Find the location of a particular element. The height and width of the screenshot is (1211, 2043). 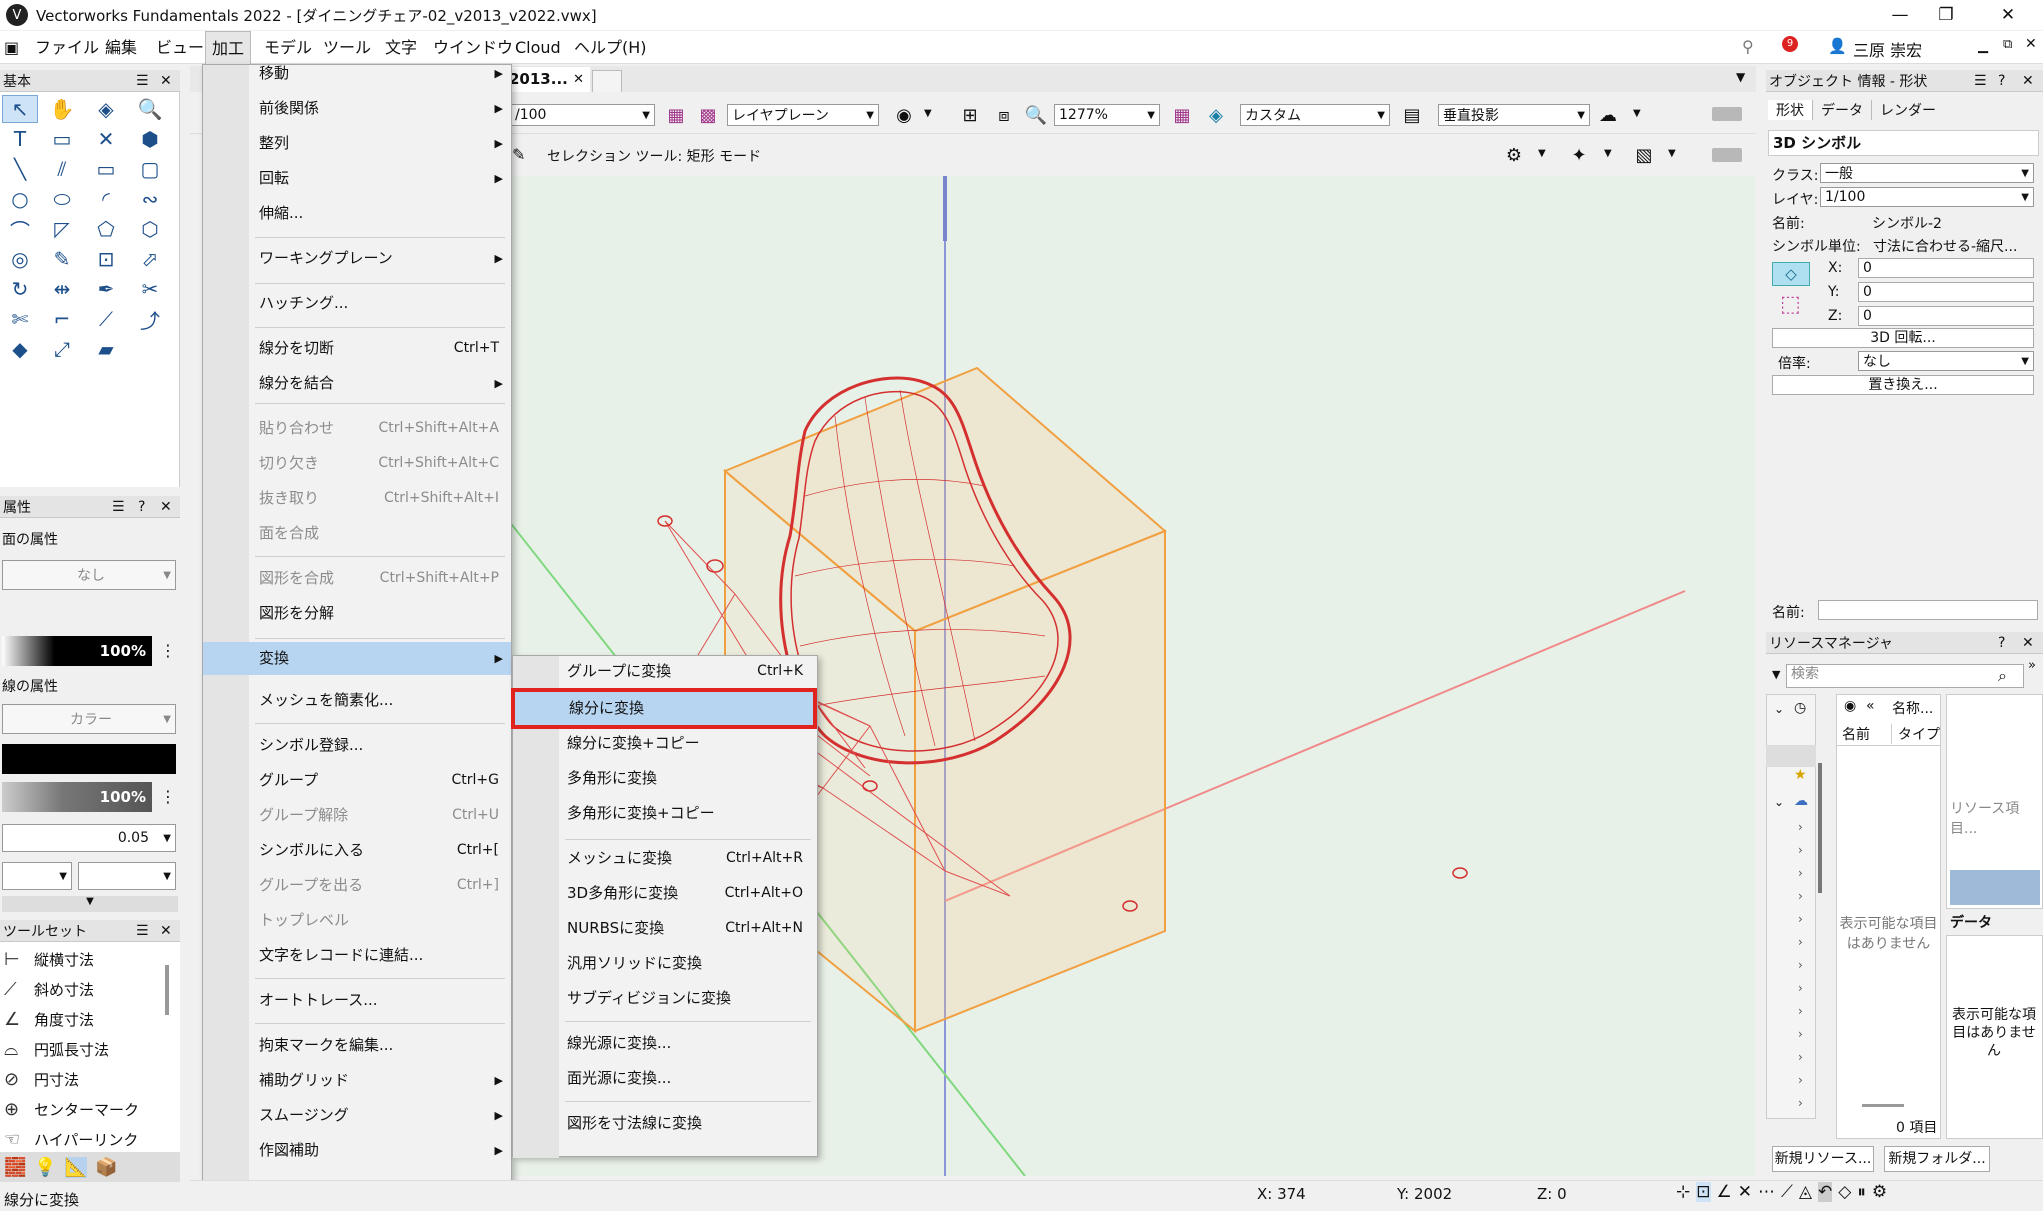

line-color-swatch is located at coordinates (89, 759).